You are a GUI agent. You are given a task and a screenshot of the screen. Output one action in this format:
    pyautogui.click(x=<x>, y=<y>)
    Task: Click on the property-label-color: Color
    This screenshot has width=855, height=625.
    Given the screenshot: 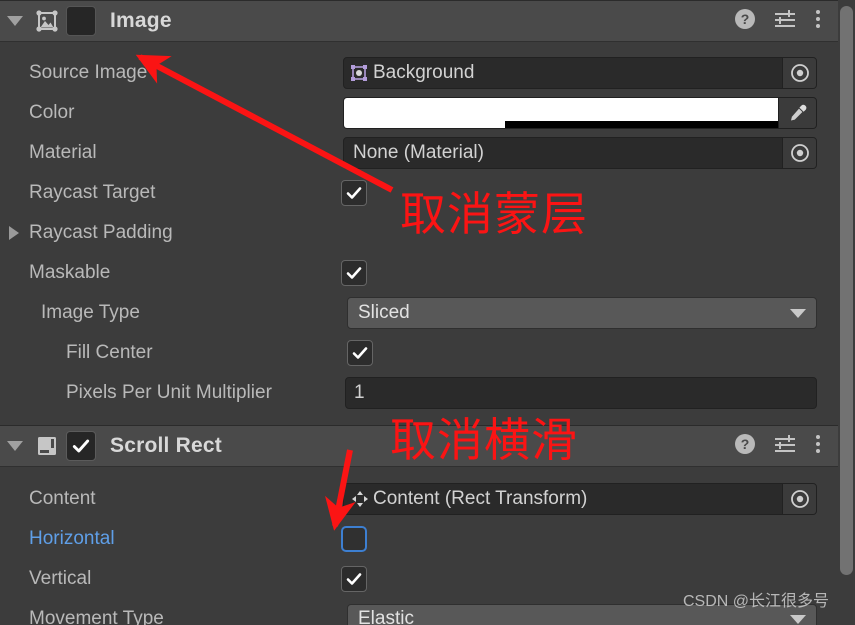 What is the action you would take?
    pyautogui.click(x=52, y=112)
    